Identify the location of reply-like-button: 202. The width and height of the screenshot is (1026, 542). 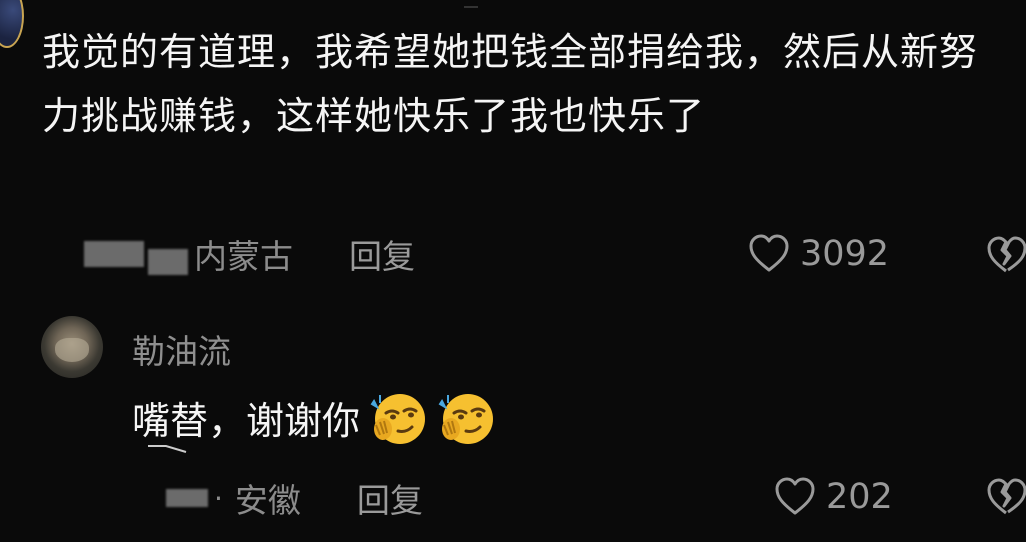
(833, 497).